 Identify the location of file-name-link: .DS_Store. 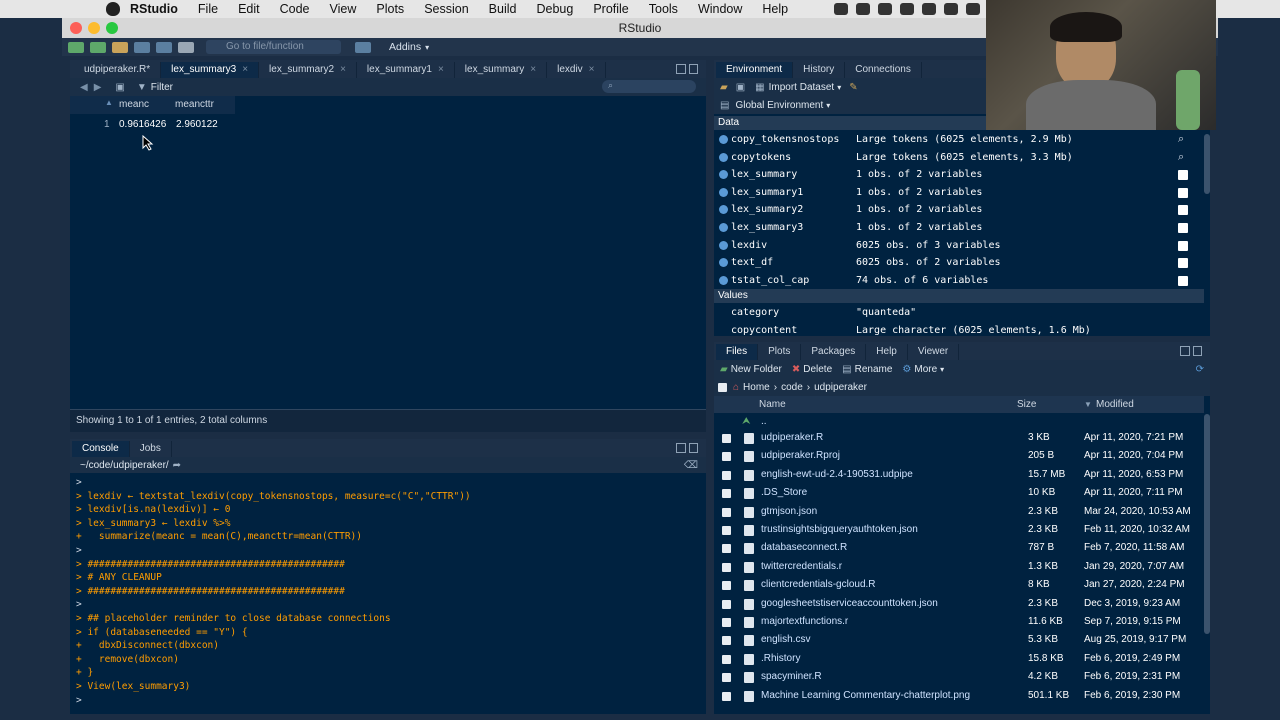
(784, 493).